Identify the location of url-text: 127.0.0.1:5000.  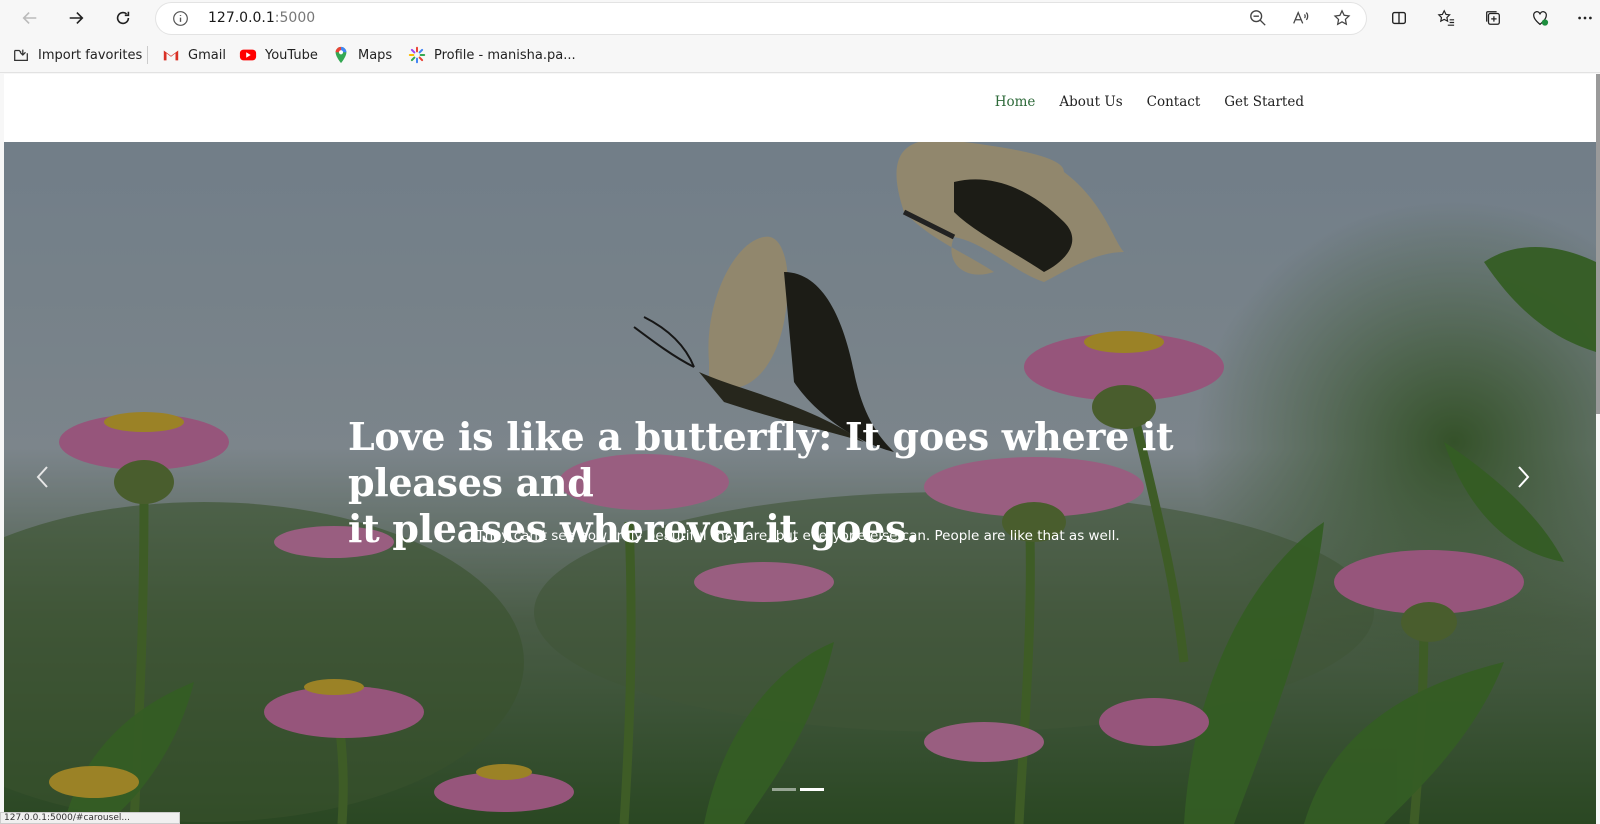
(261, 18).